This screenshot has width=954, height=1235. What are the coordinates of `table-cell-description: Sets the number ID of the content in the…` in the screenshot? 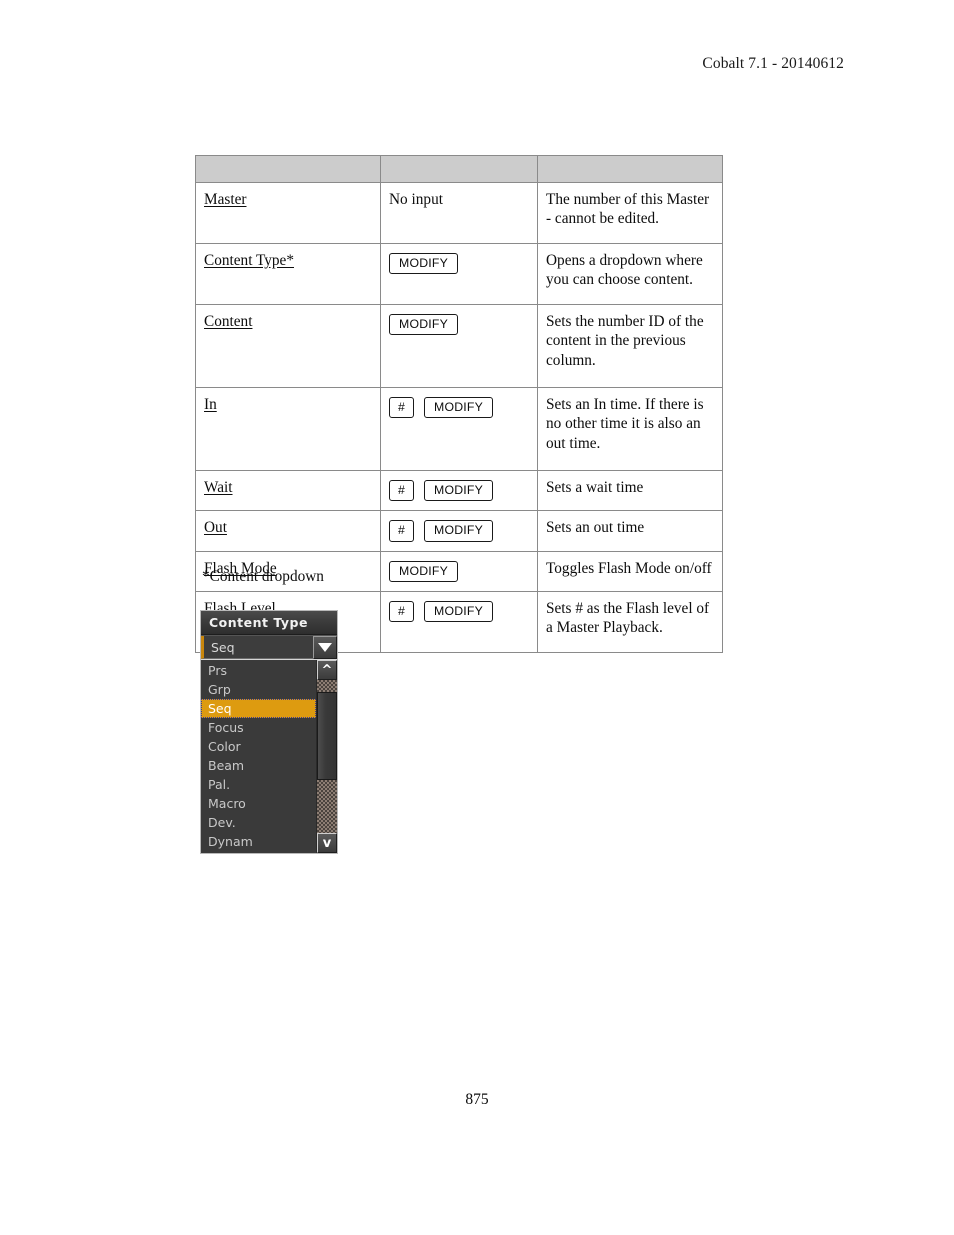 It's located at (630, 346).